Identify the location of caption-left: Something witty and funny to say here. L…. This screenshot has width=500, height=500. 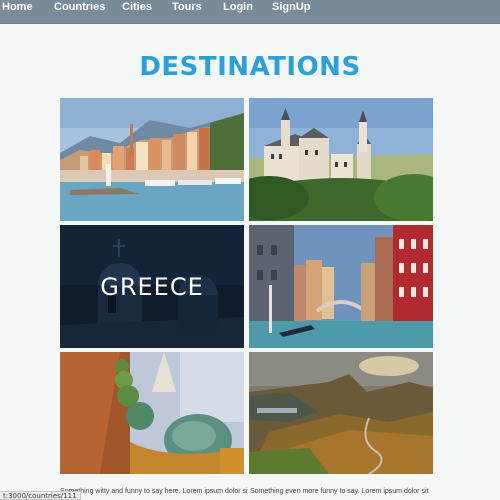
(154, 491).